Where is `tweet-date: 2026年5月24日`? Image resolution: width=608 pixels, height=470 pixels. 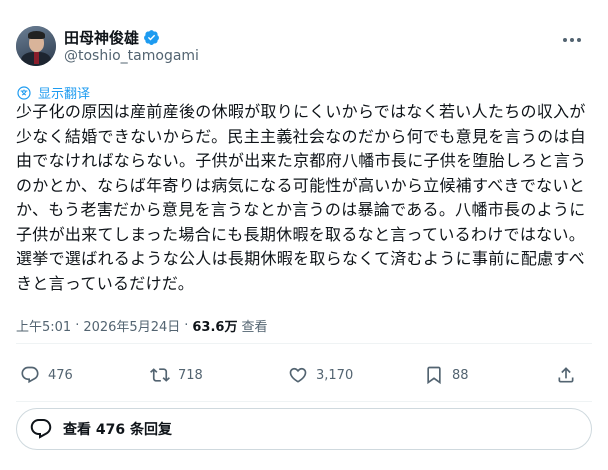
tweet-date: 2026年5月24日 is located at coordinates (131, 325).